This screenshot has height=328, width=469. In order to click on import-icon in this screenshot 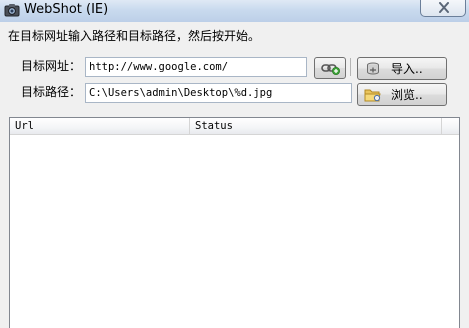, I will do `click(373, 70)`.